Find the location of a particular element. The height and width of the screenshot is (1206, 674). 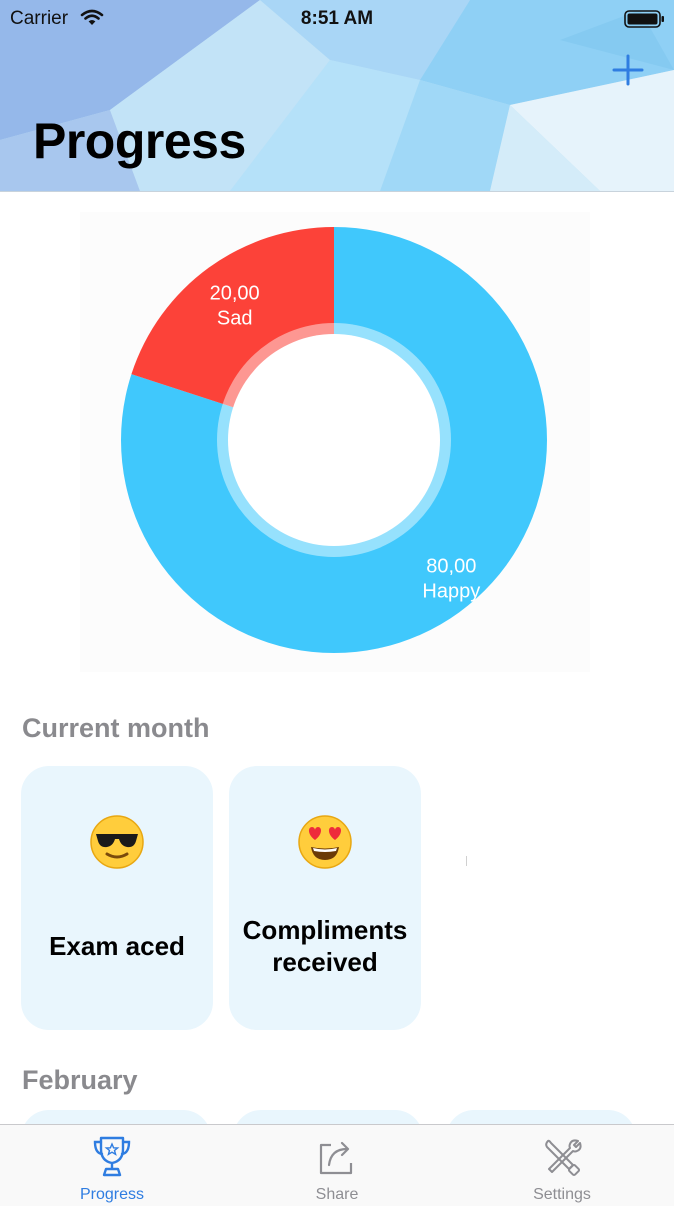

divider is located at coordinates (466, 861).